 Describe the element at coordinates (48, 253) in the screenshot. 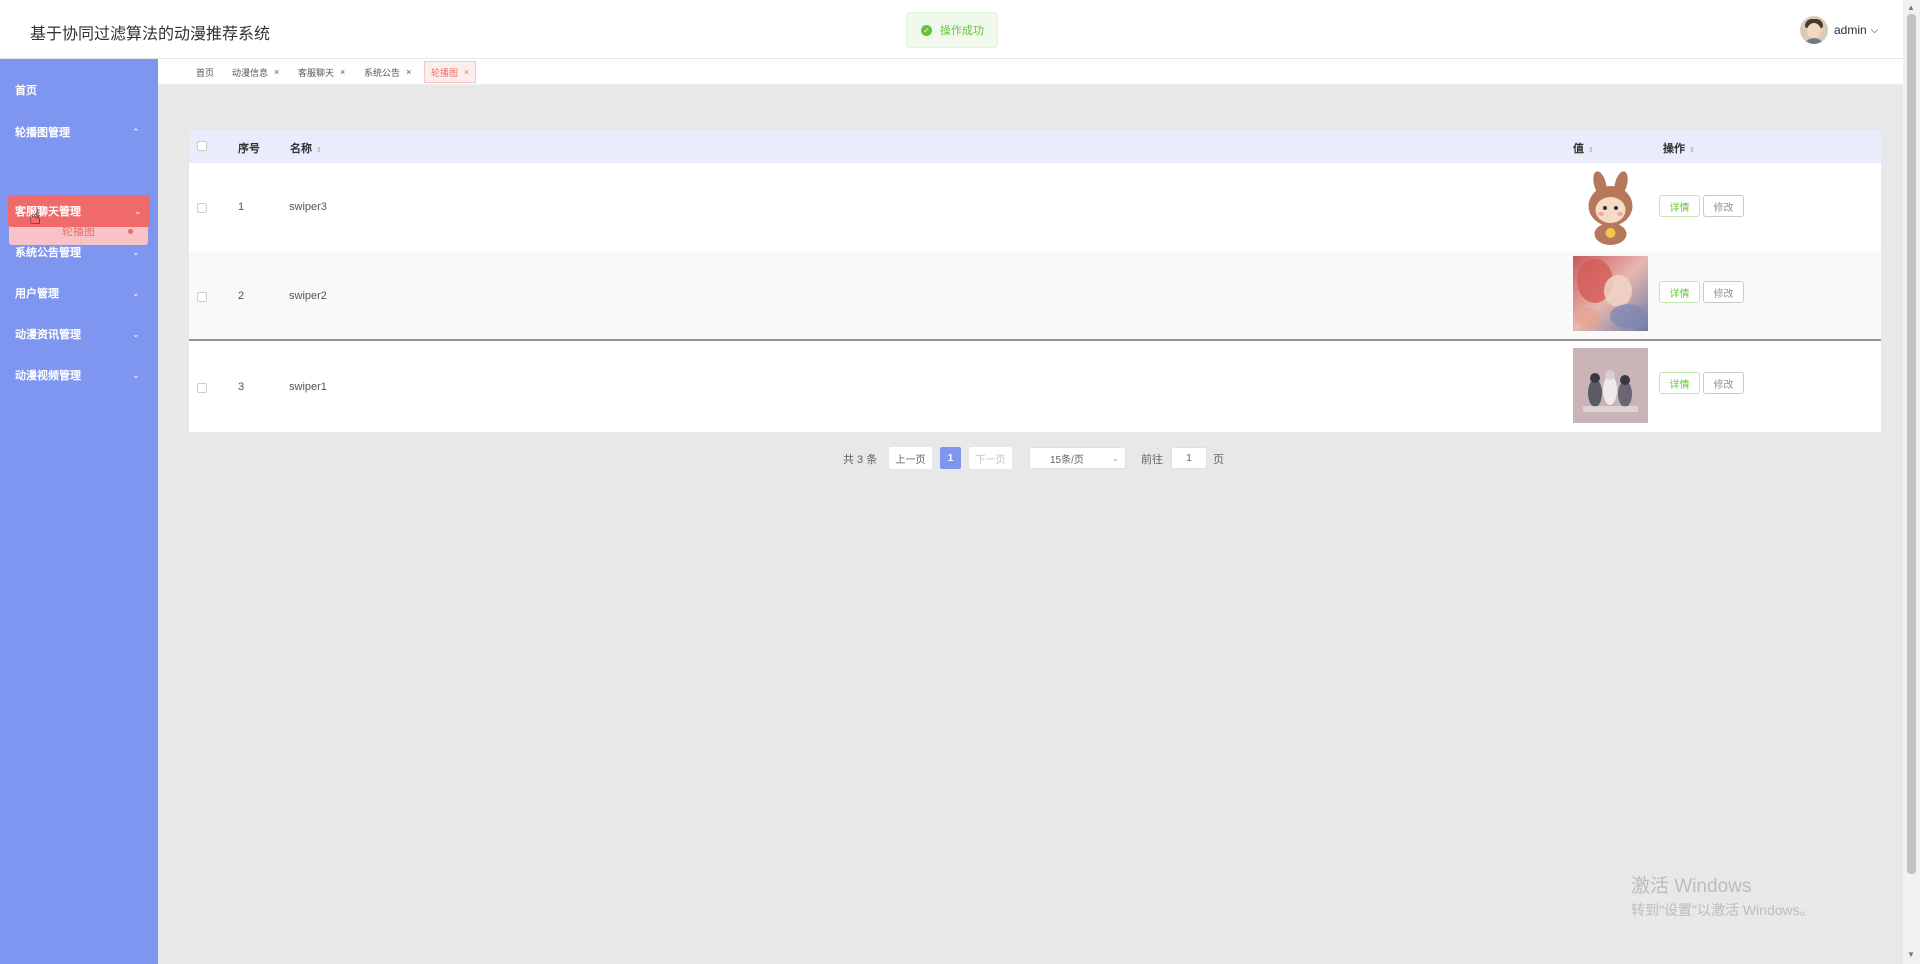

I see `sidebar-item-label: 系统公告管理` at that location.